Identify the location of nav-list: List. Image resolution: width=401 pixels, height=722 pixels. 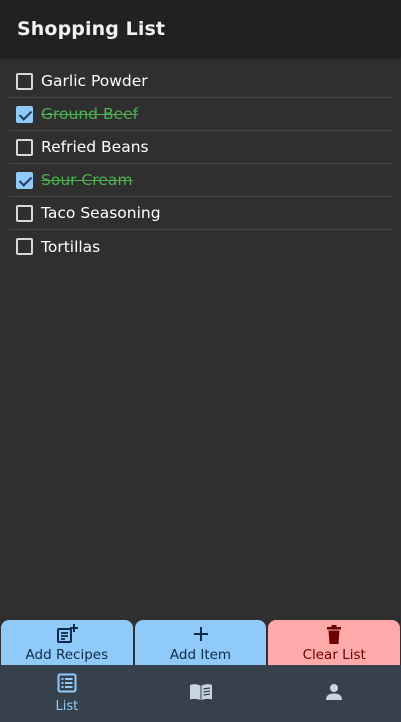
(67, 693).